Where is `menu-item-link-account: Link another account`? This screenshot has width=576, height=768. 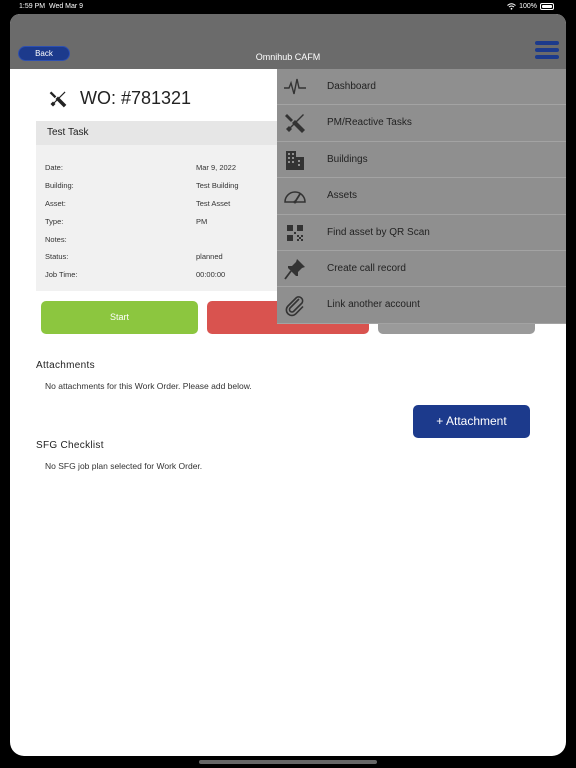 menu-item-link-account: Link another account is located at coordinates (421, 305).